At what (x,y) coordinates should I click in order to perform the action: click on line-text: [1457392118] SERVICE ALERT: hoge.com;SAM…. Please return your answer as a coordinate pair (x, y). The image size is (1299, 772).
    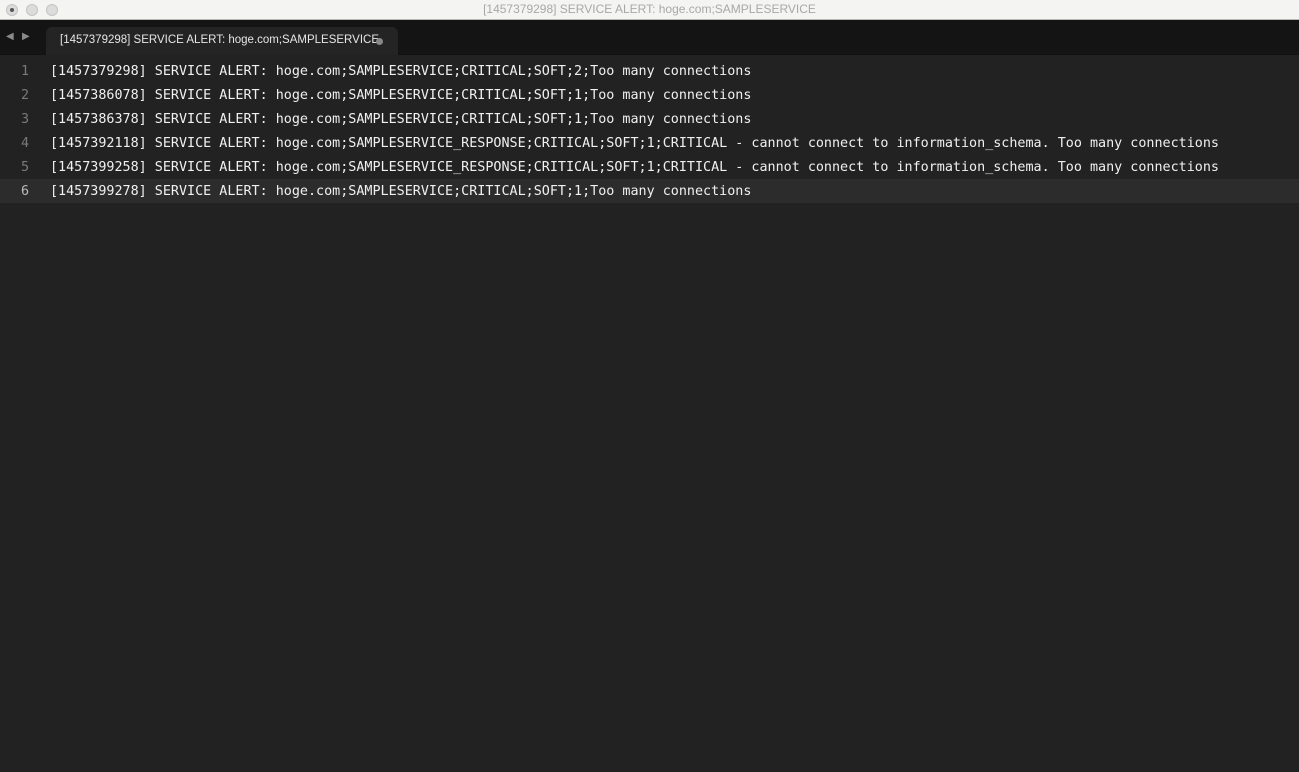
    Looking at the image, I should click on (634, 143).